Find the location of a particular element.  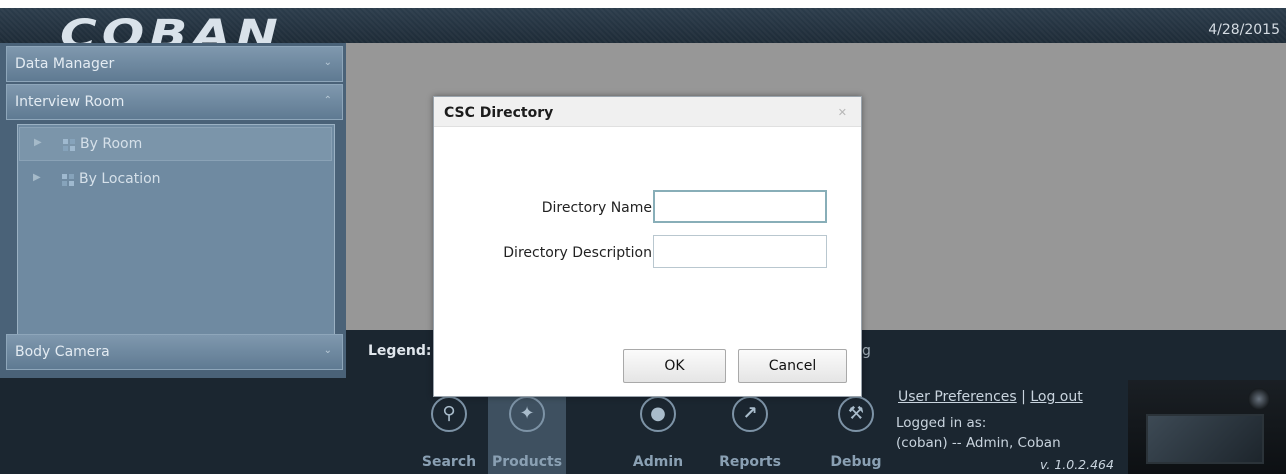

location-group-icon is located at coordinates (68, 180).